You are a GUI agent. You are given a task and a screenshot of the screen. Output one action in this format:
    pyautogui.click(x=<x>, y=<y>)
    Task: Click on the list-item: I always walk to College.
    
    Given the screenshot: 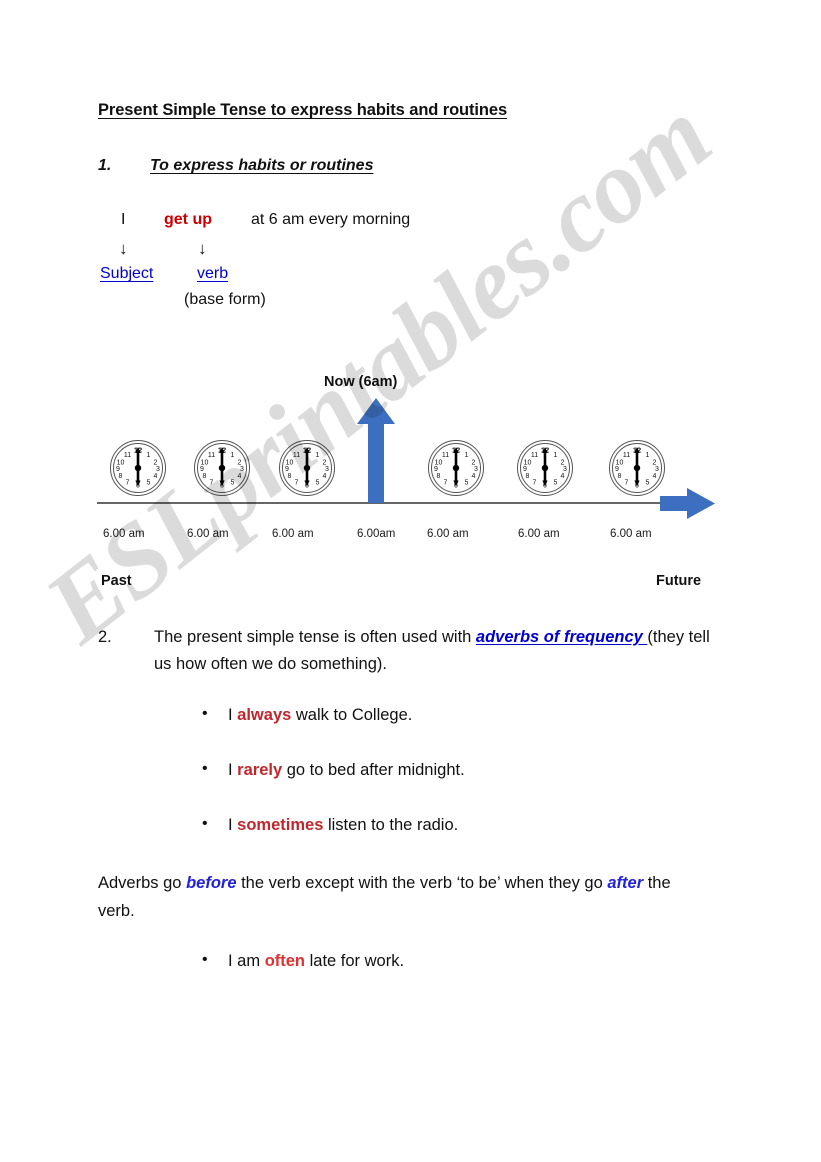 What is the action you would take?
    pyautogui.click(x=431, y=733)
    